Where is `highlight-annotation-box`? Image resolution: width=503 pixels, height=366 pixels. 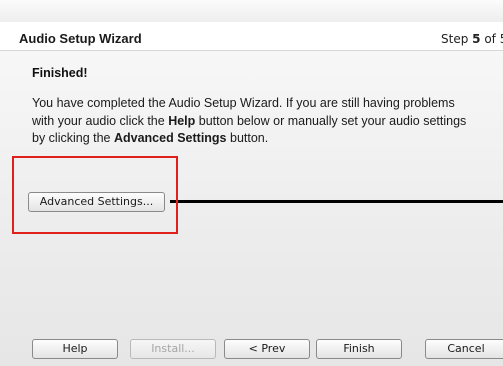 highlight-annotation-box is located at coordinates (95, 195).